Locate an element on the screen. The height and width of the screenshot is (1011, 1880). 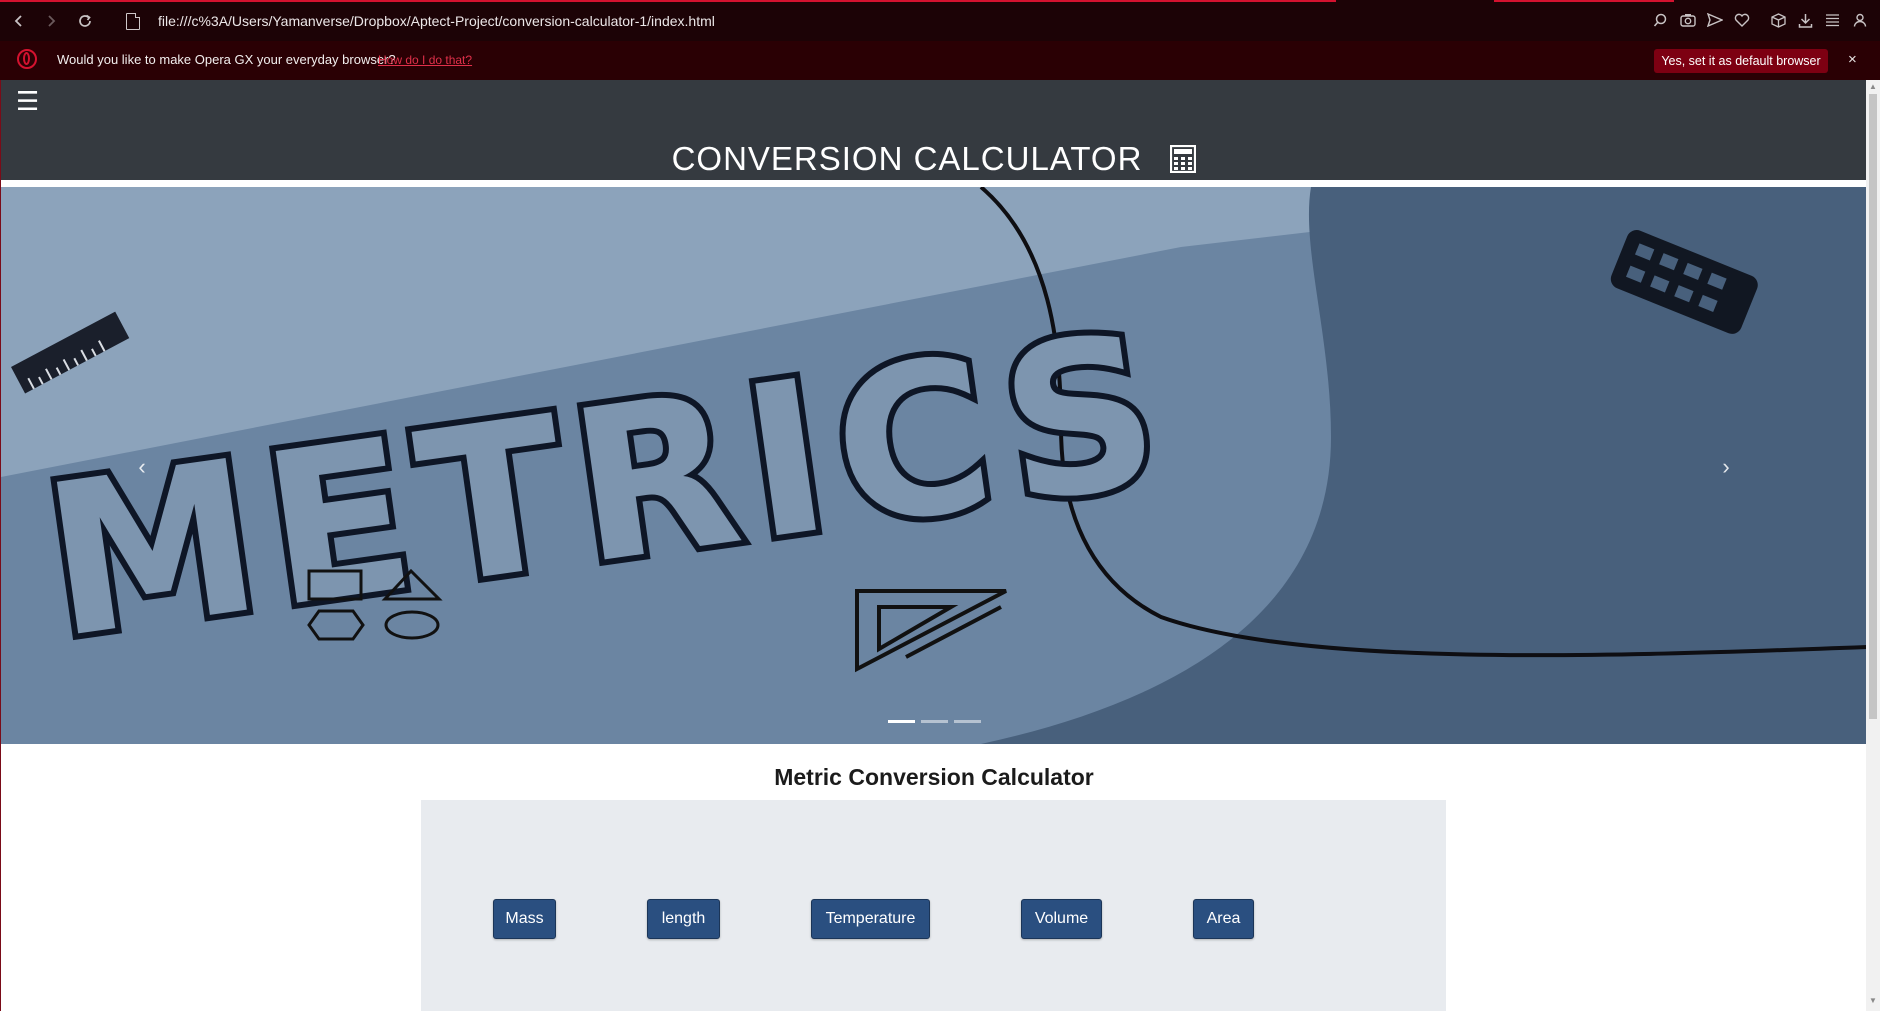
carousel-indicators is located at coordinates (934, 721).